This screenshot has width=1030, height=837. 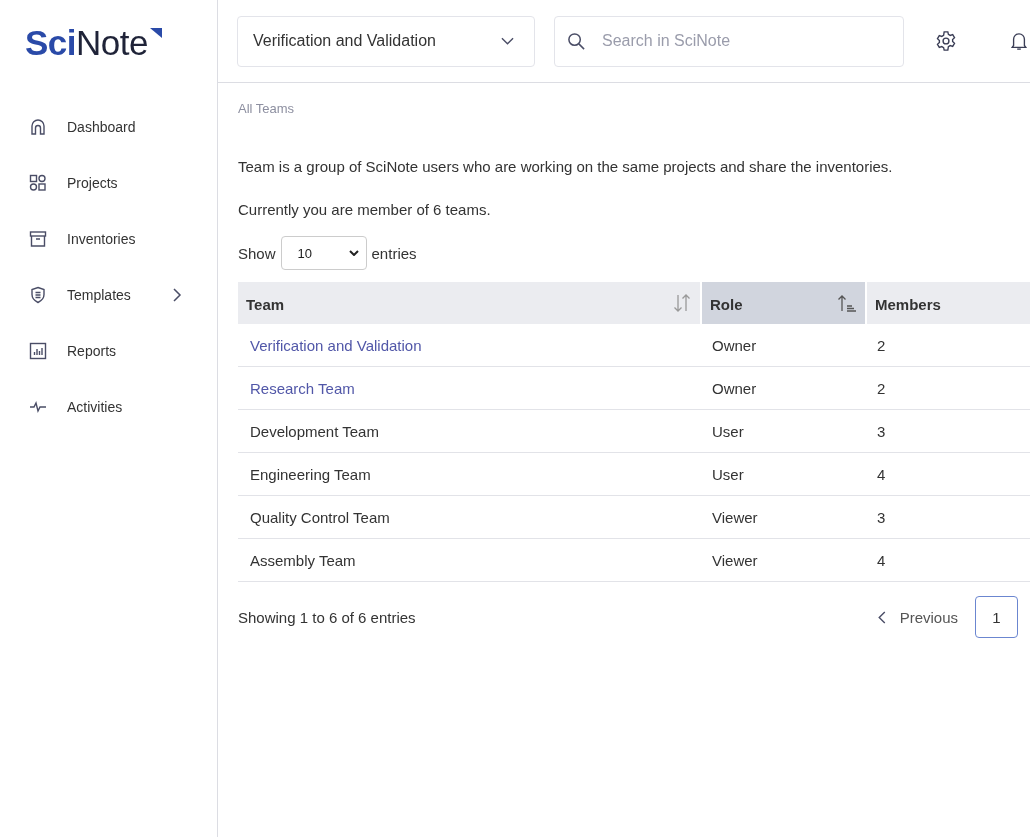 I want to click on sidebar-item: Reports, so click(x=108, y=351).